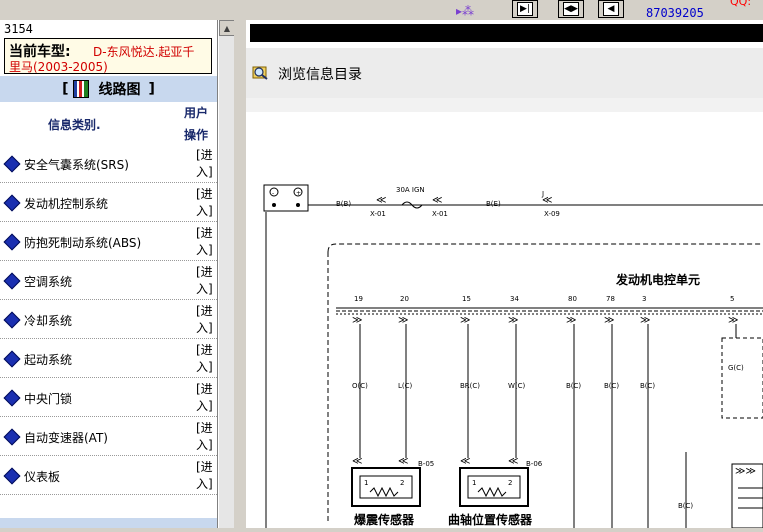 Image resolution: width=763 pixels, height=532 pixels. Describe the element at coordinates (517, 386) in the screenshot. I see `wire-color-label: W(C)` at that location.